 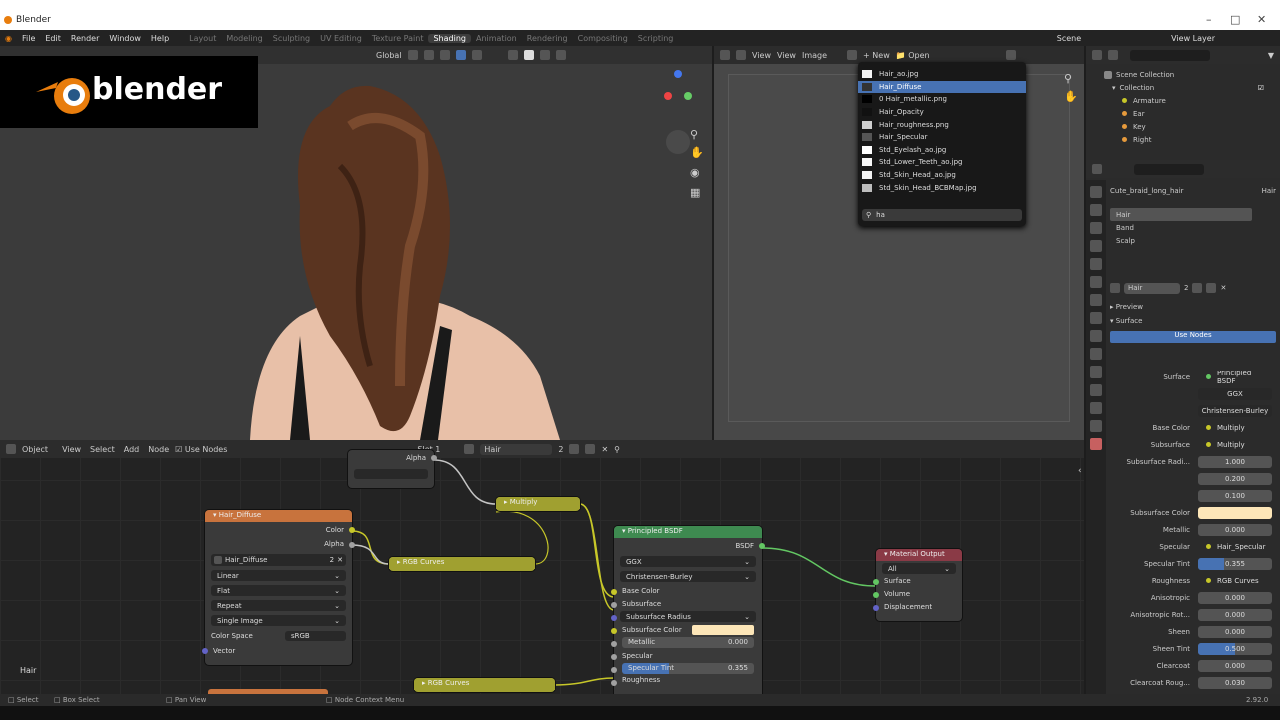 What do you see at coordinates (1235, 393) in the screenshot?
I see `property-value: GGX` at bounding box center [1235, 393].